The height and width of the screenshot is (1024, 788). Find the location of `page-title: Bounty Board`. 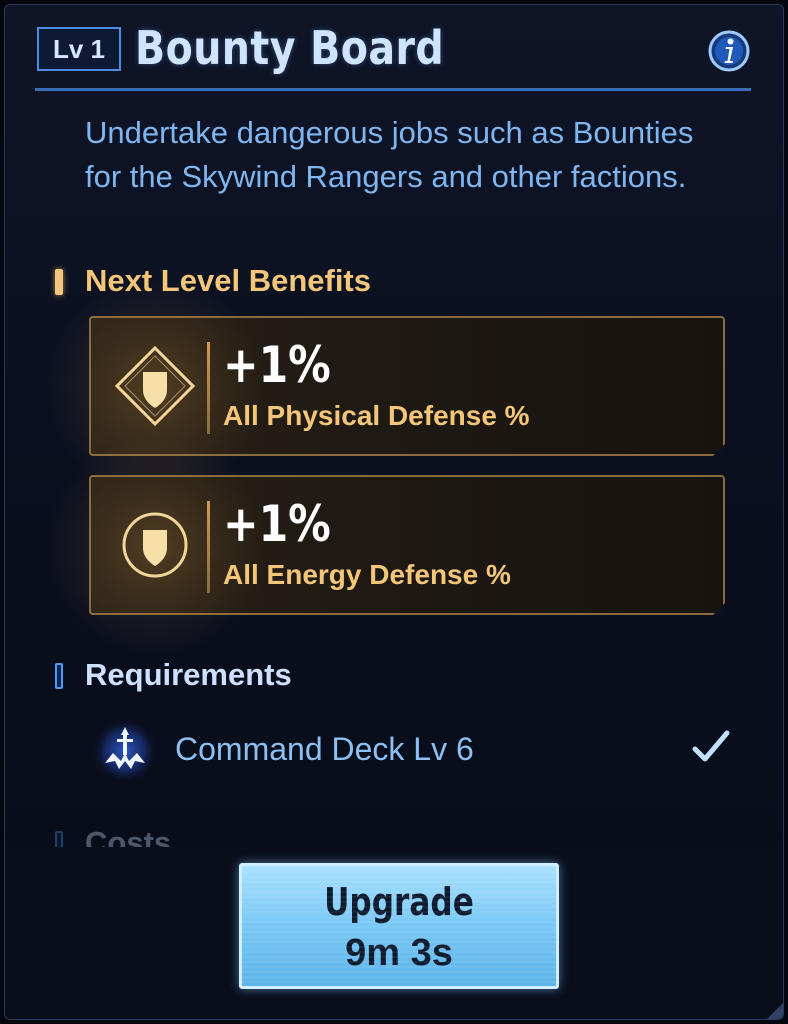

page-title: Bounty Board is located at coordinates (290, 48).